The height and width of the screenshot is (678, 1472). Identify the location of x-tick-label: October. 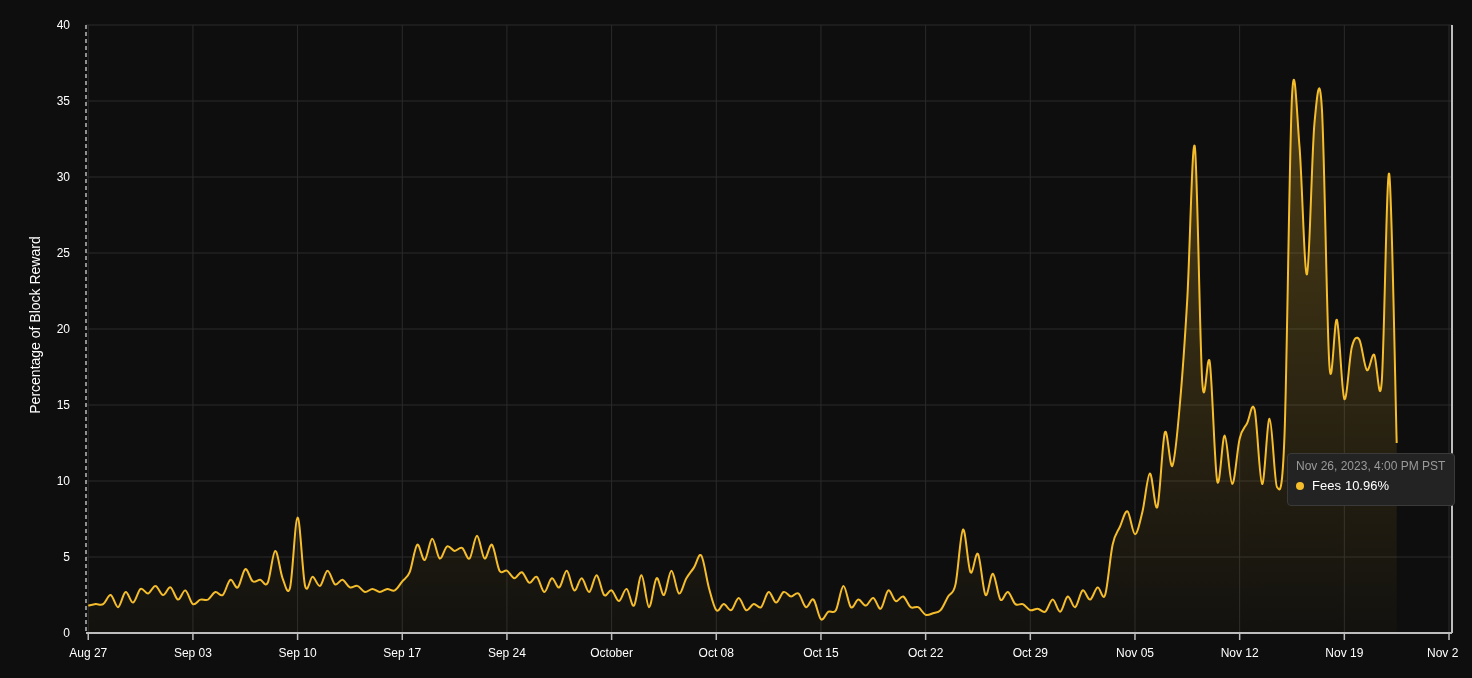
(611, 653).